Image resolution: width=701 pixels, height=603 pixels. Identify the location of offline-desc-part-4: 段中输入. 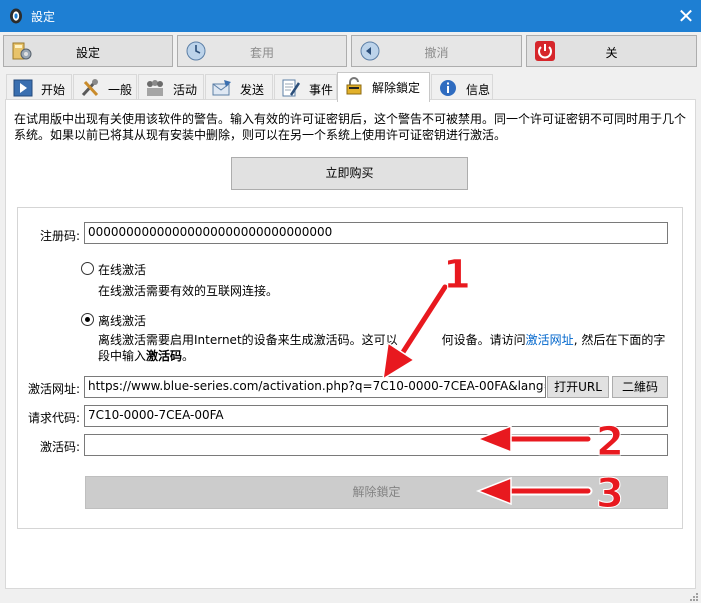
(122, 356).